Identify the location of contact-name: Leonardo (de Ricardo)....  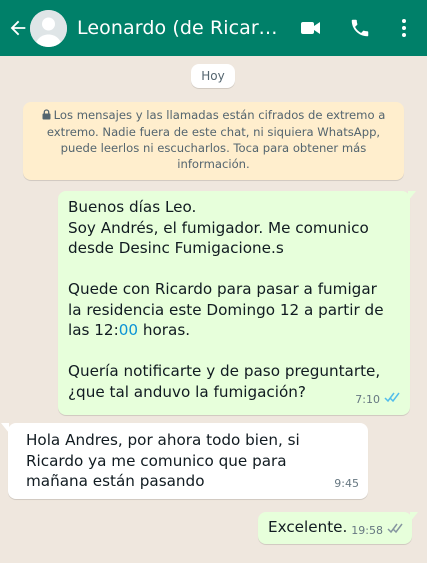
(180, 28).